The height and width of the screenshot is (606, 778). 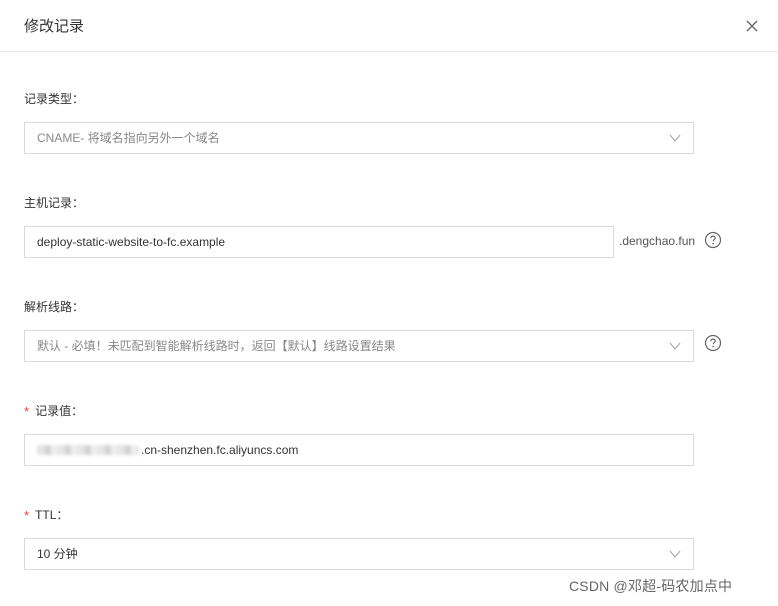 What do you see at coordinates (220, 450) in the screenshot?
I see `record-value-text: .cn-shenzhen.fc.aliyuncs.com` at bounding box center [220, 450].